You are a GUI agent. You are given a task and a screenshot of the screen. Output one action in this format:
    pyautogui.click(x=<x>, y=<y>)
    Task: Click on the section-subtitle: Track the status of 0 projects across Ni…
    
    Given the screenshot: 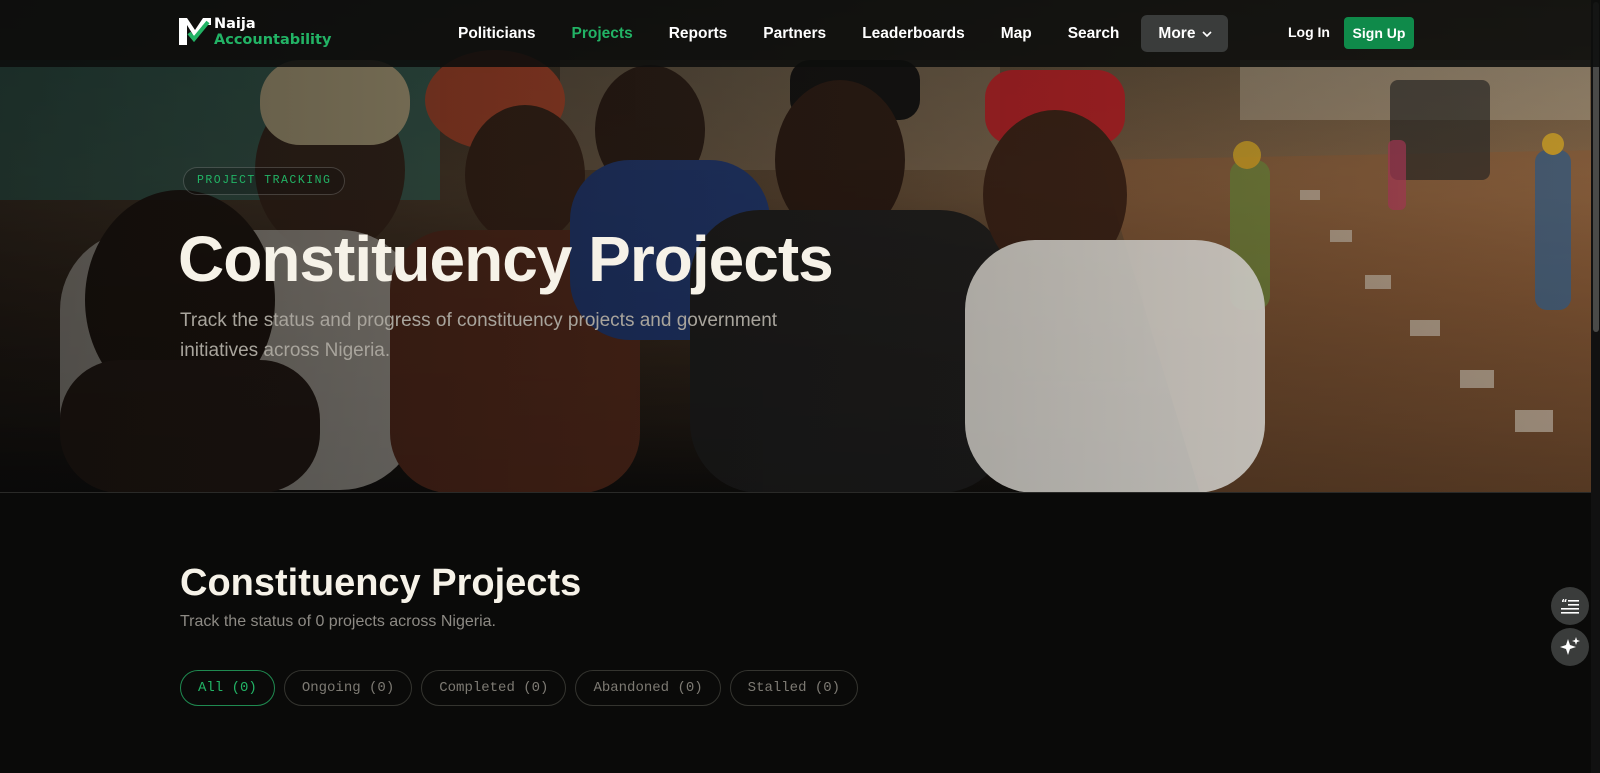 What is the action you would take?
    pyautogui.click(x=338, y=621)
    